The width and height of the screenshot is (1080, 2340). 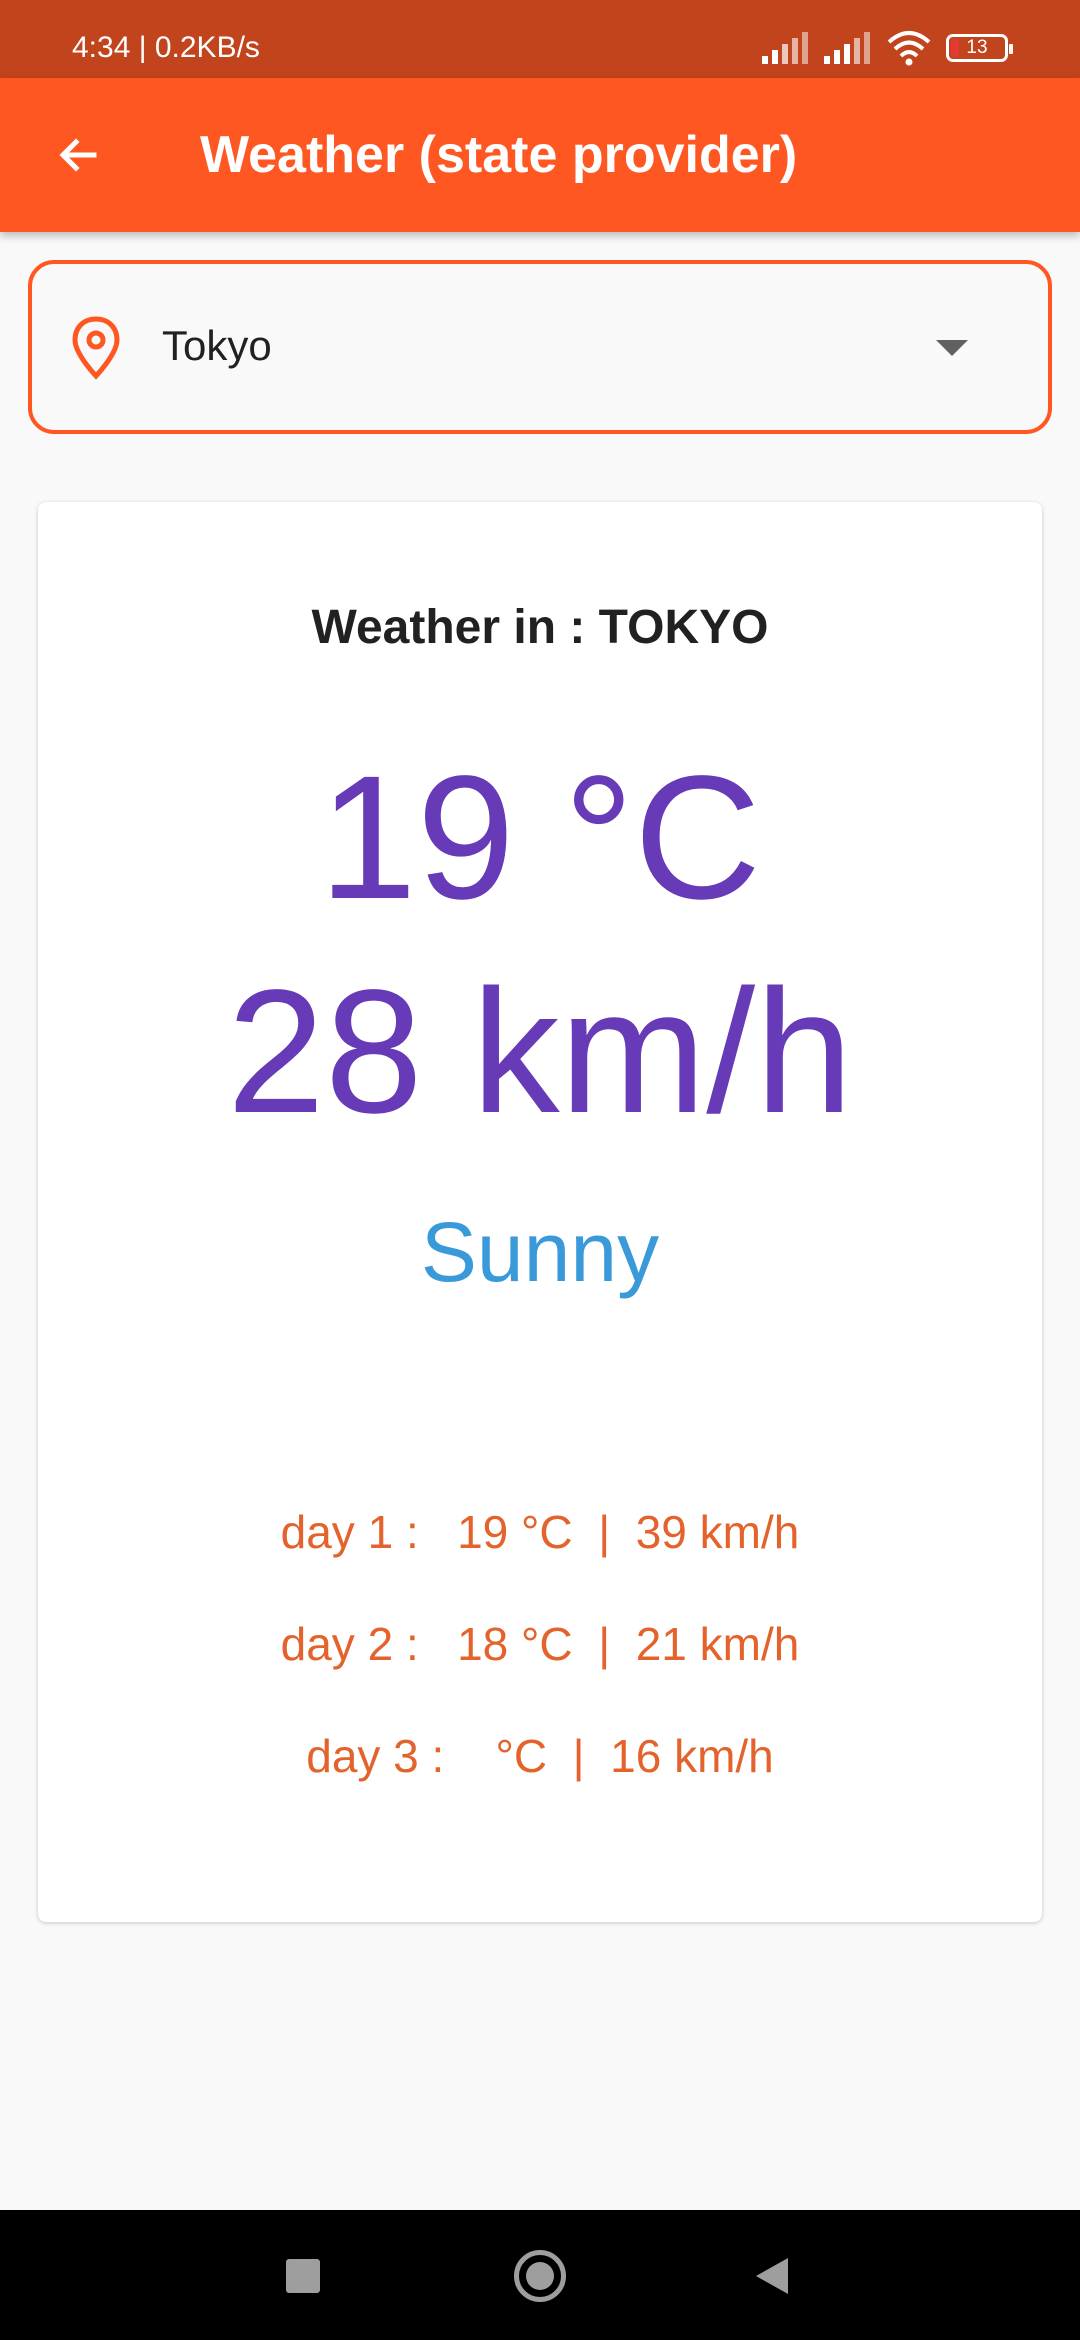 I want to click on forecast-day-2: day 2 : 18 °C | 21 km/h, so click(x=540, y=1644).